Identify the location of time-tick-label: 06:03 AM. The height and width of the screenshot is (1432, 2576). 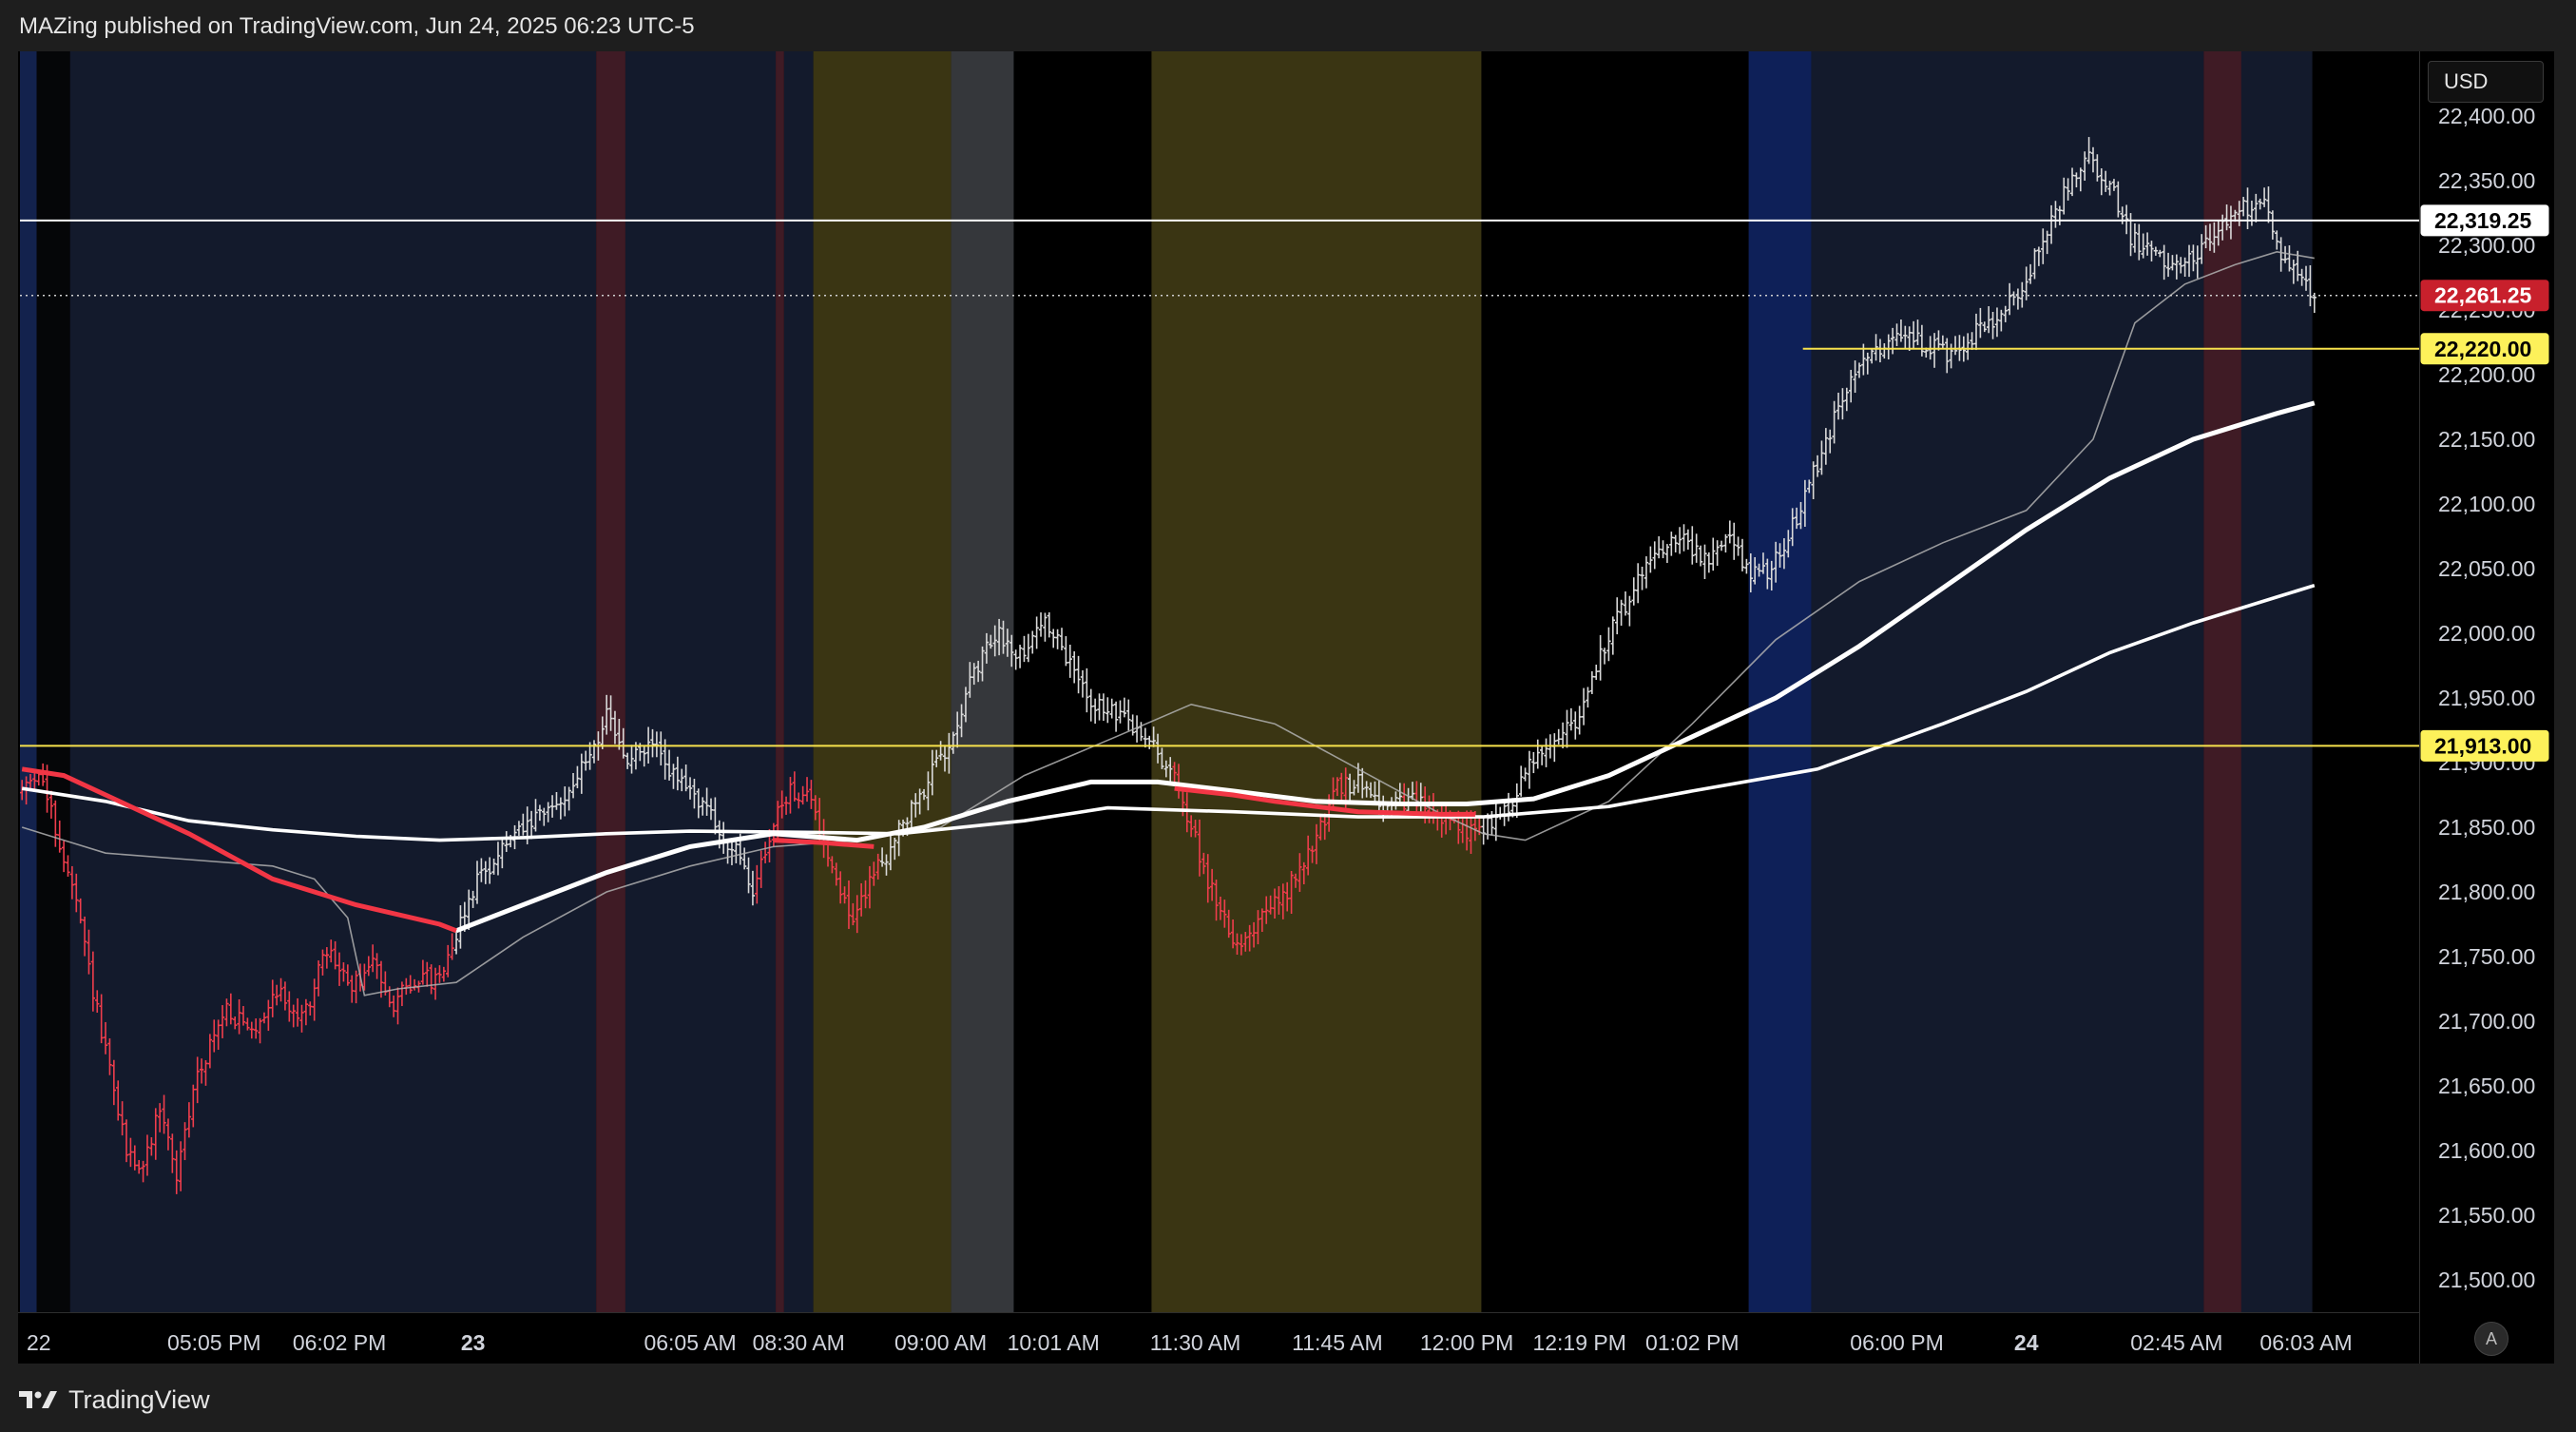
(2305, 1342).